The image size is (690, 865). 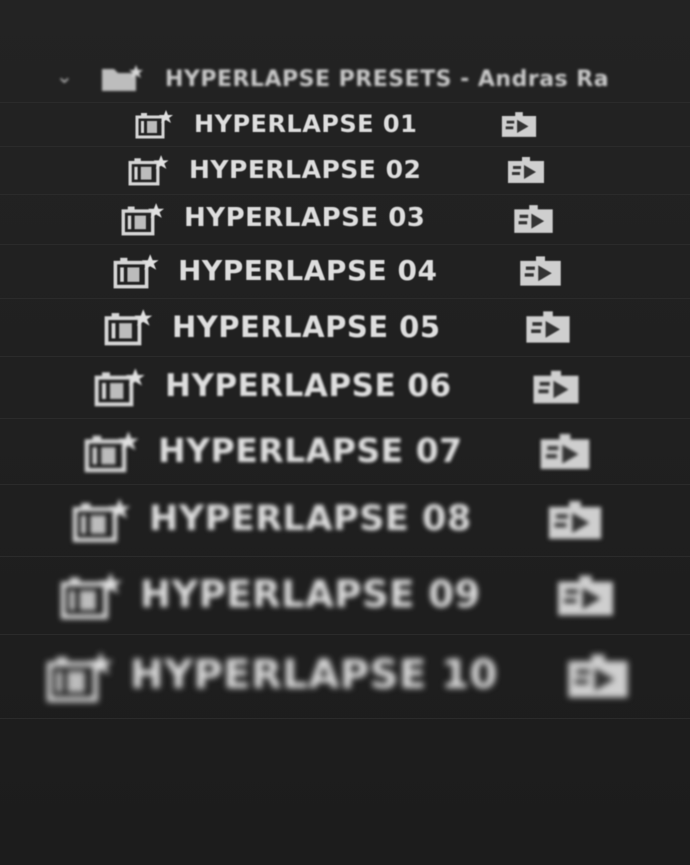 I want to click on list-item-label: HYPERLAPSE 04, so click(x=308, y=270).